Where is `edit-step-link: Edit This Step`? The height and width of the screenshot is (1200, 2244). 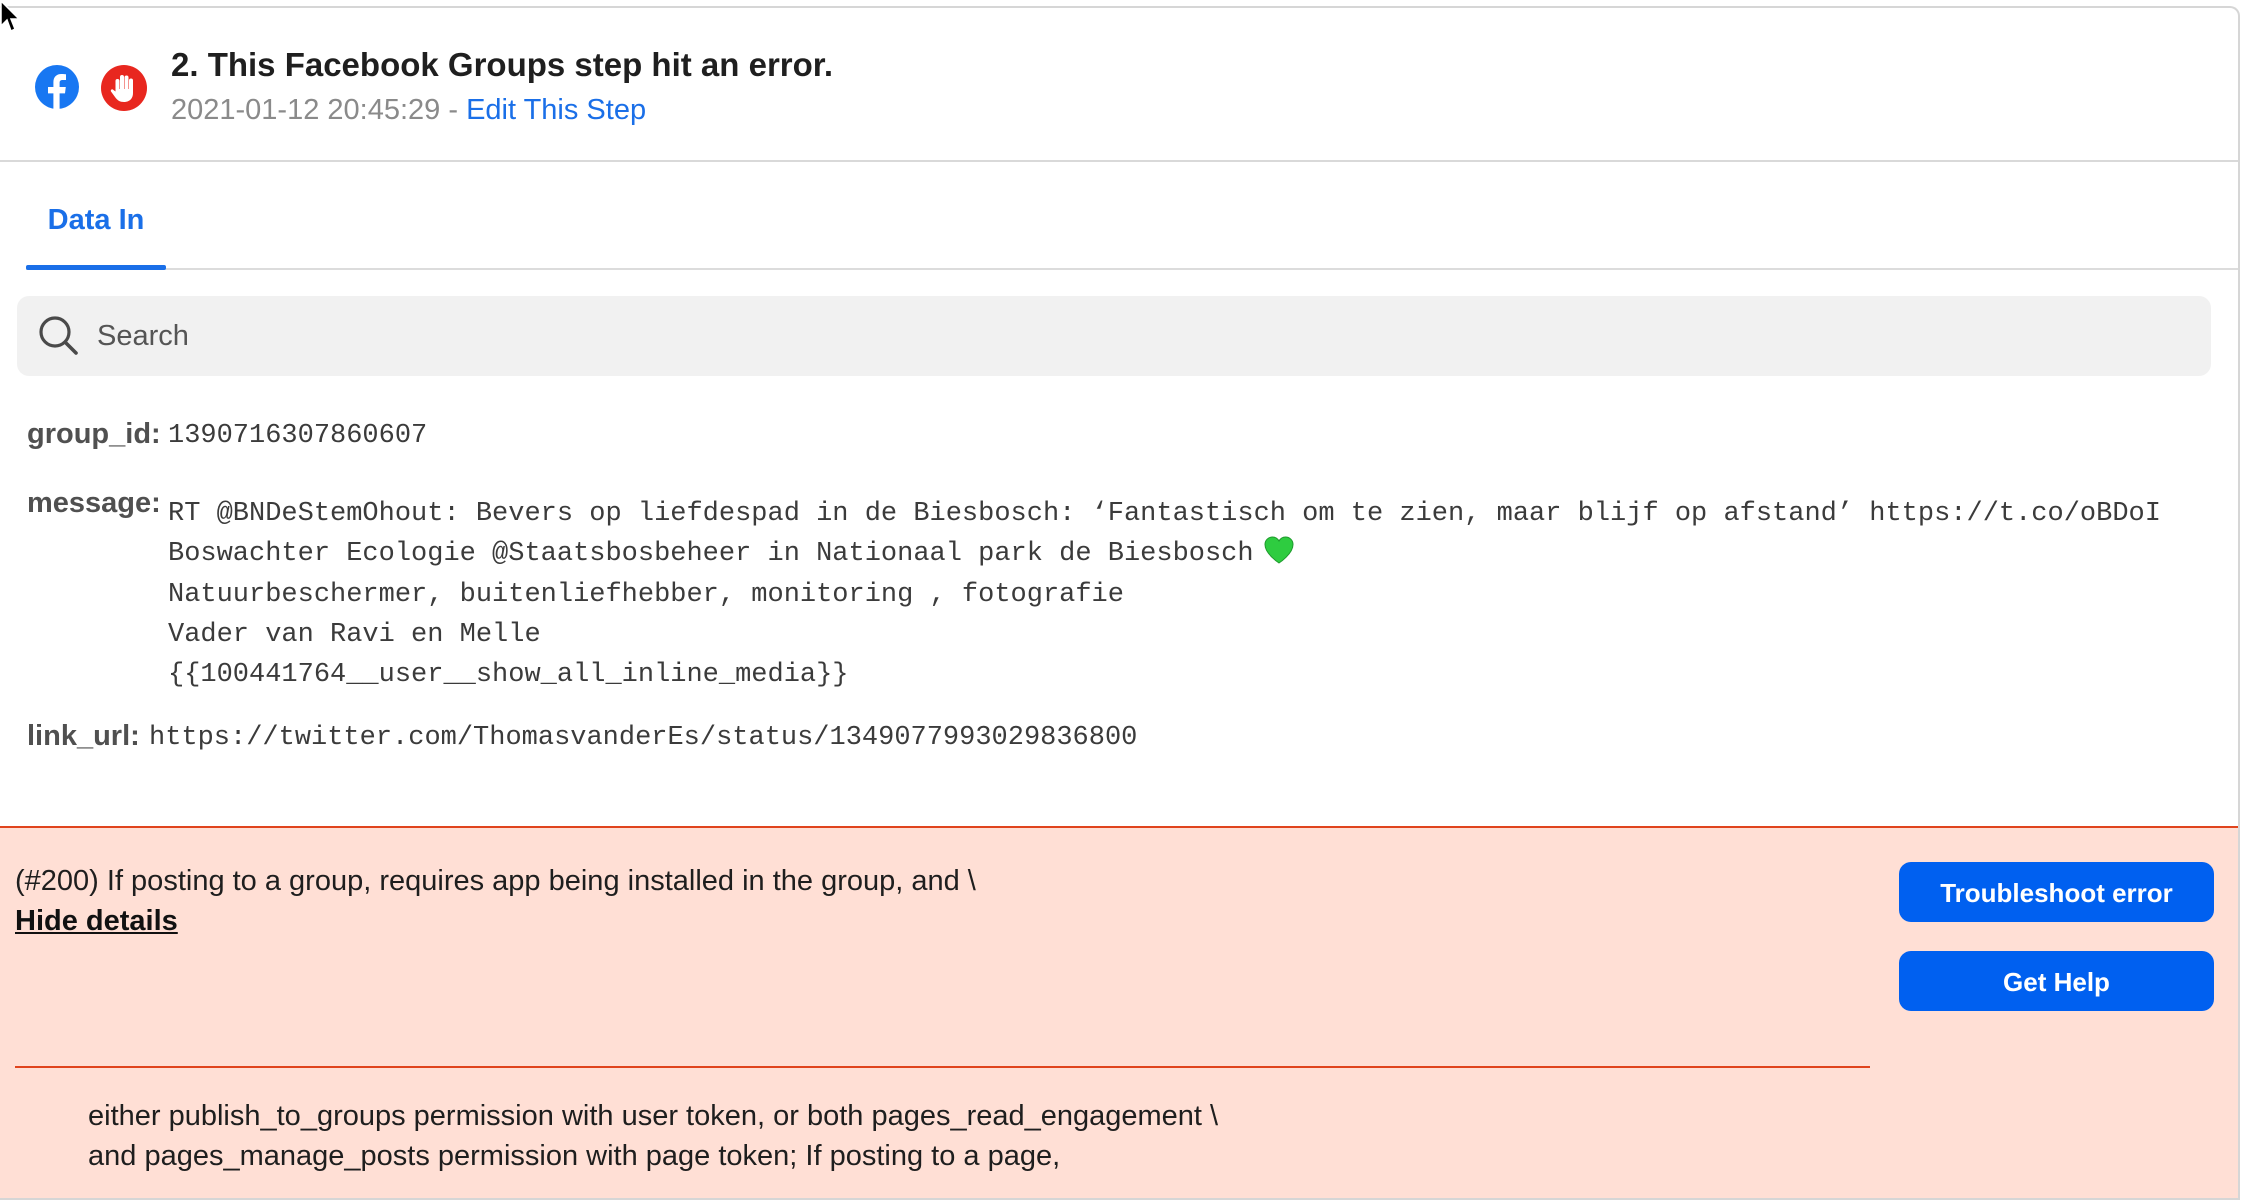 edit-step-link: Edit This Step is located at coordinates (556, 110).